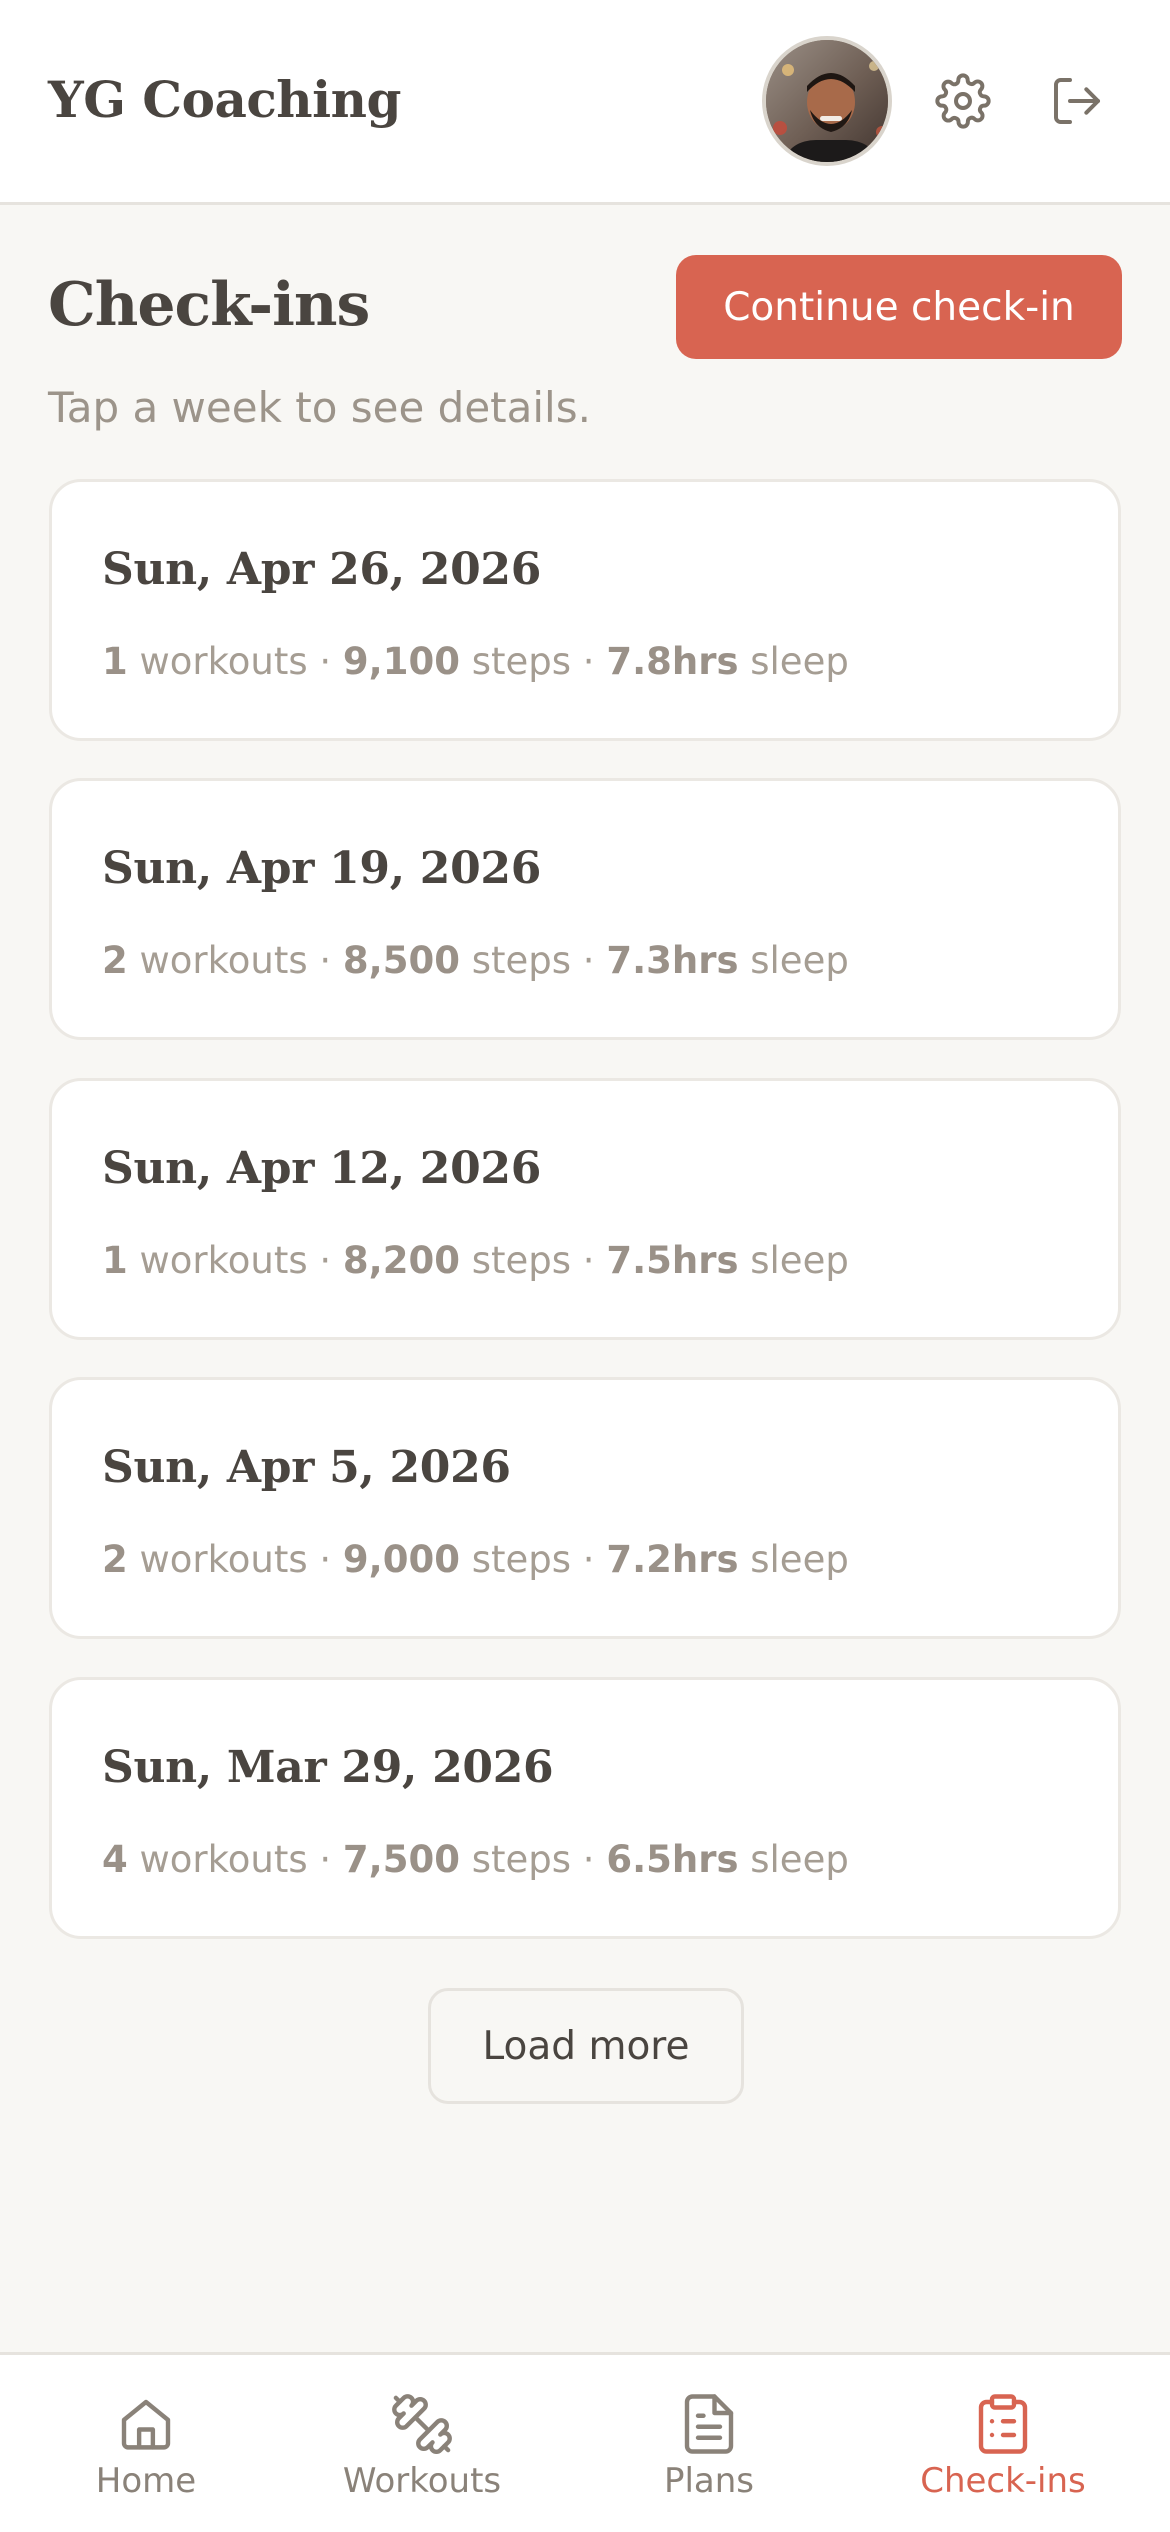 This screenshot has height=2532, width=1170. What do you see at coordinates (672, 960) in the screenshot?
I see `sleep-hours: 7.3hrs` at bounding box center [672, 960].